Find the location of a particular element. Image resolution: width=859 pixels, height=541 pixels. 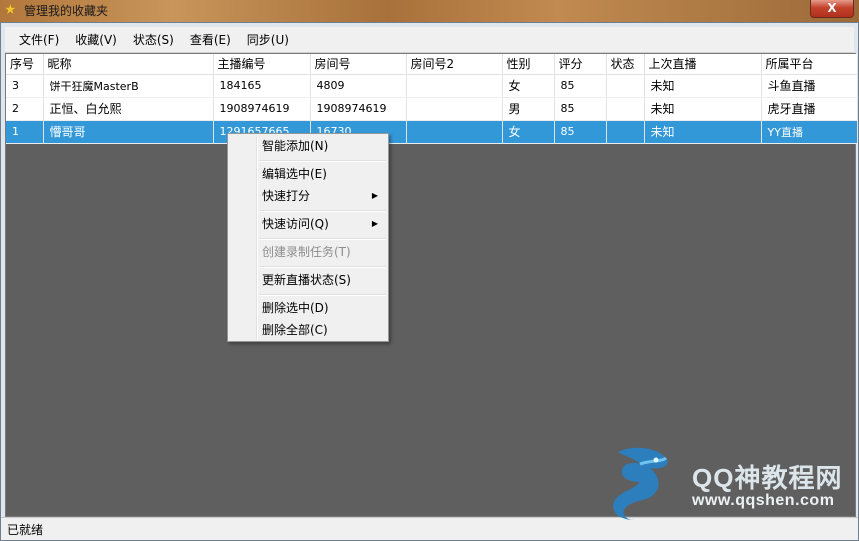

menu-item-create-record-task: 创建录制任务(T) is located at coordinates (306, 252).